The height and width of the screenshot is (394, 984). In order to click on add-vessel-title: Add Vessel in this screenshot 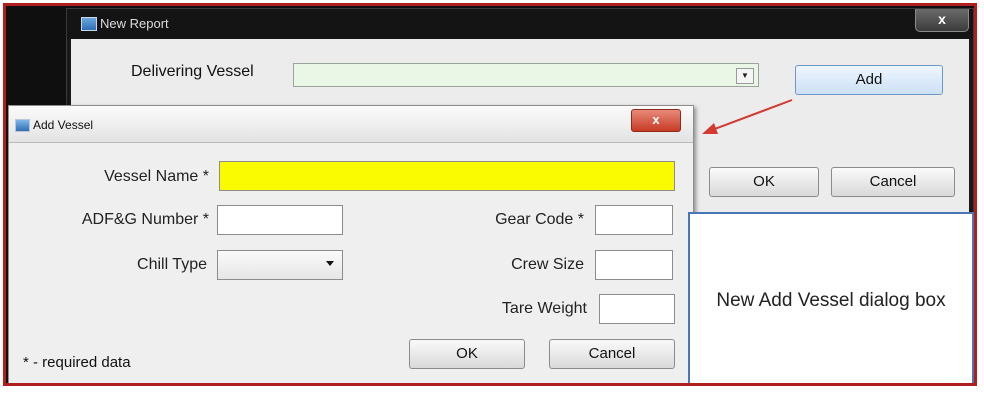, I will do `click(63, 125)`.